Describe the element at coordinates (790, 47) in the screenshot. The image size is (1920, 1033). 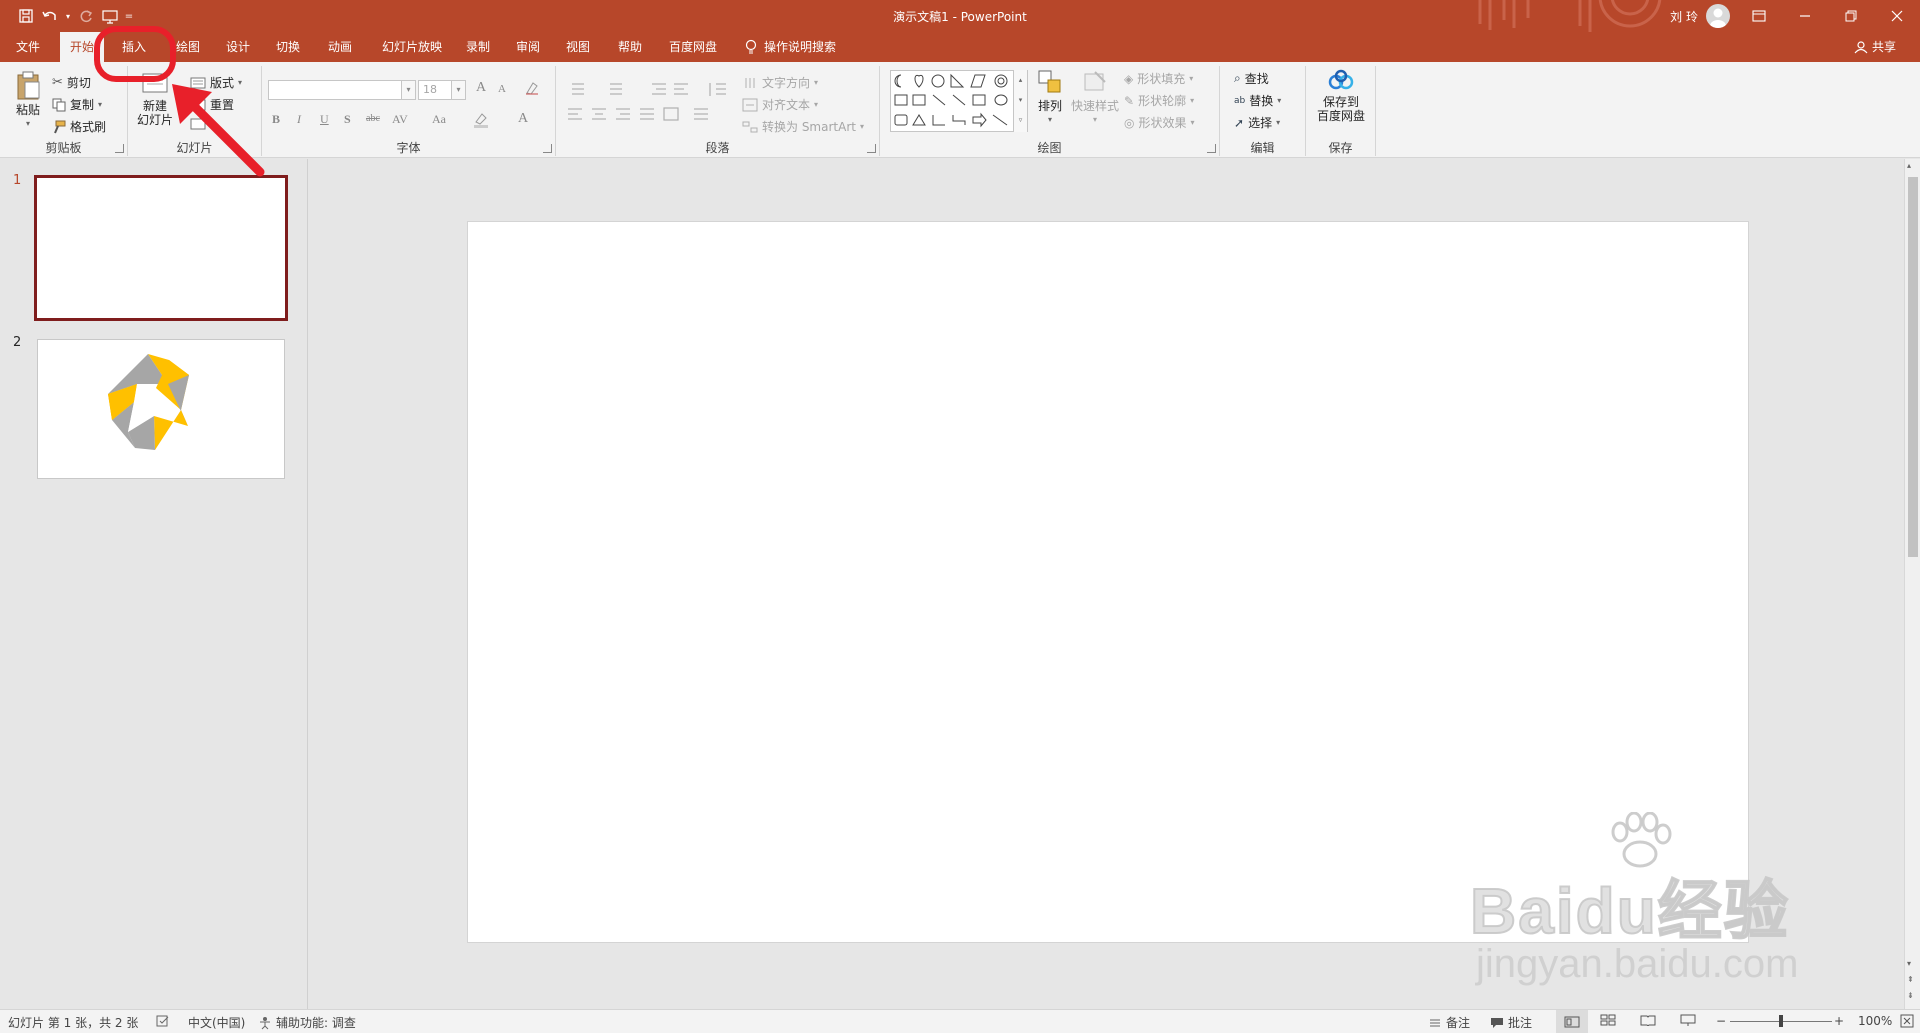
I see `tell-me-search: 操作说明搜索` at that location.